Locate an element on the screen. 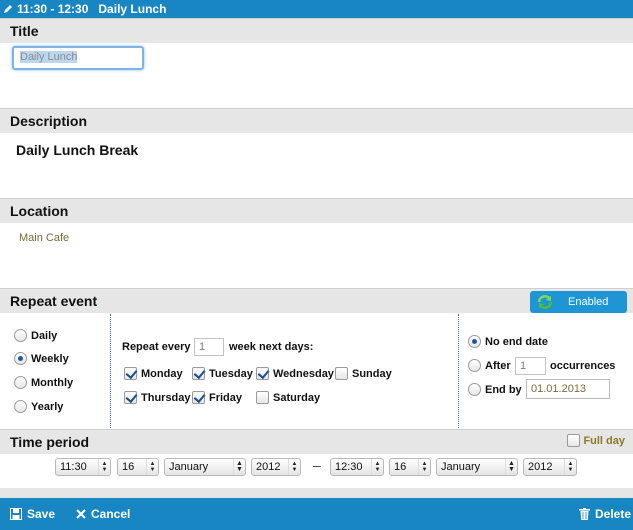 The width and height of the screenshot is (633, 530). end-by-label: End by is located at coordinates (503, 389).